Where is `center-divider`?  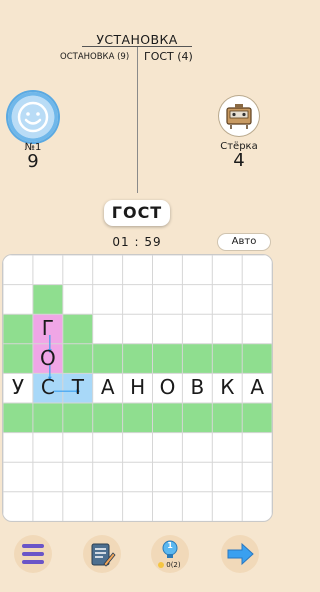
center-divider is located at coordinates (137, 120).